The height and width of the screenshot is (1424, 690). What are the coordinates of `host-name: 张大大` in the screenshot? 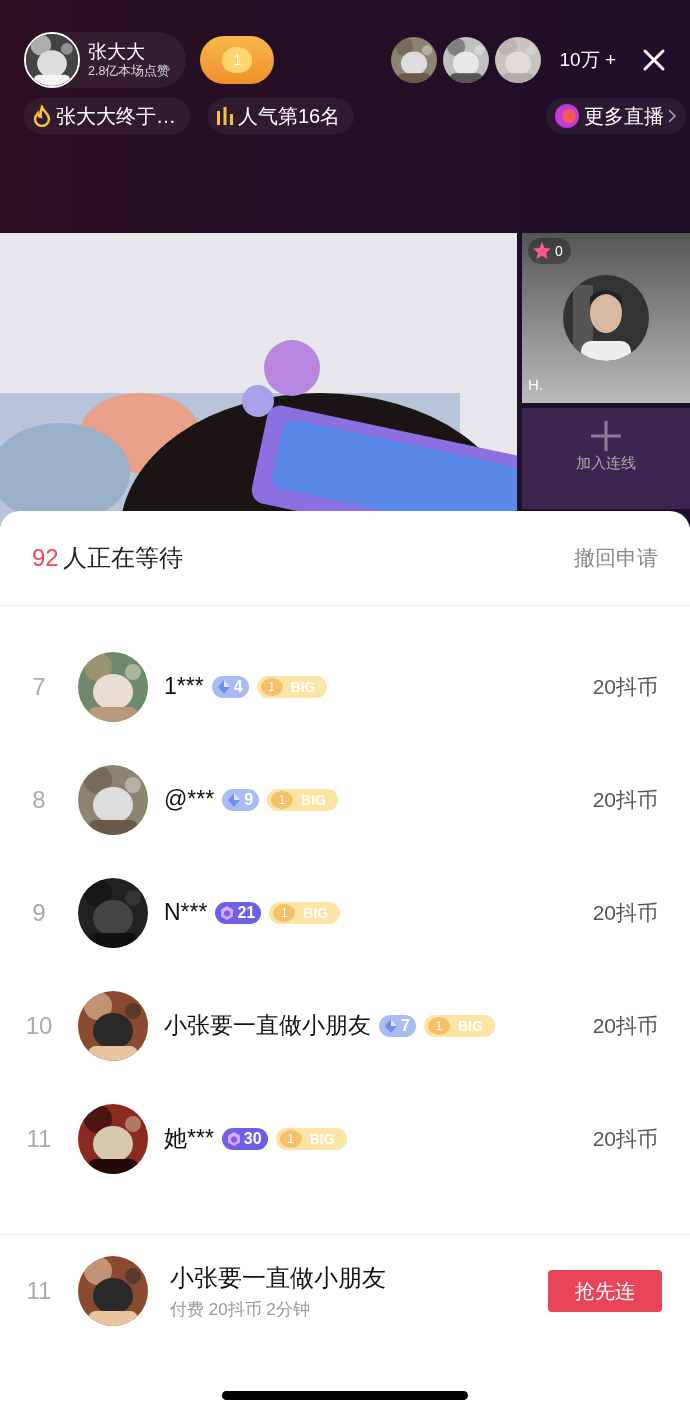 It's located at (117, 52).